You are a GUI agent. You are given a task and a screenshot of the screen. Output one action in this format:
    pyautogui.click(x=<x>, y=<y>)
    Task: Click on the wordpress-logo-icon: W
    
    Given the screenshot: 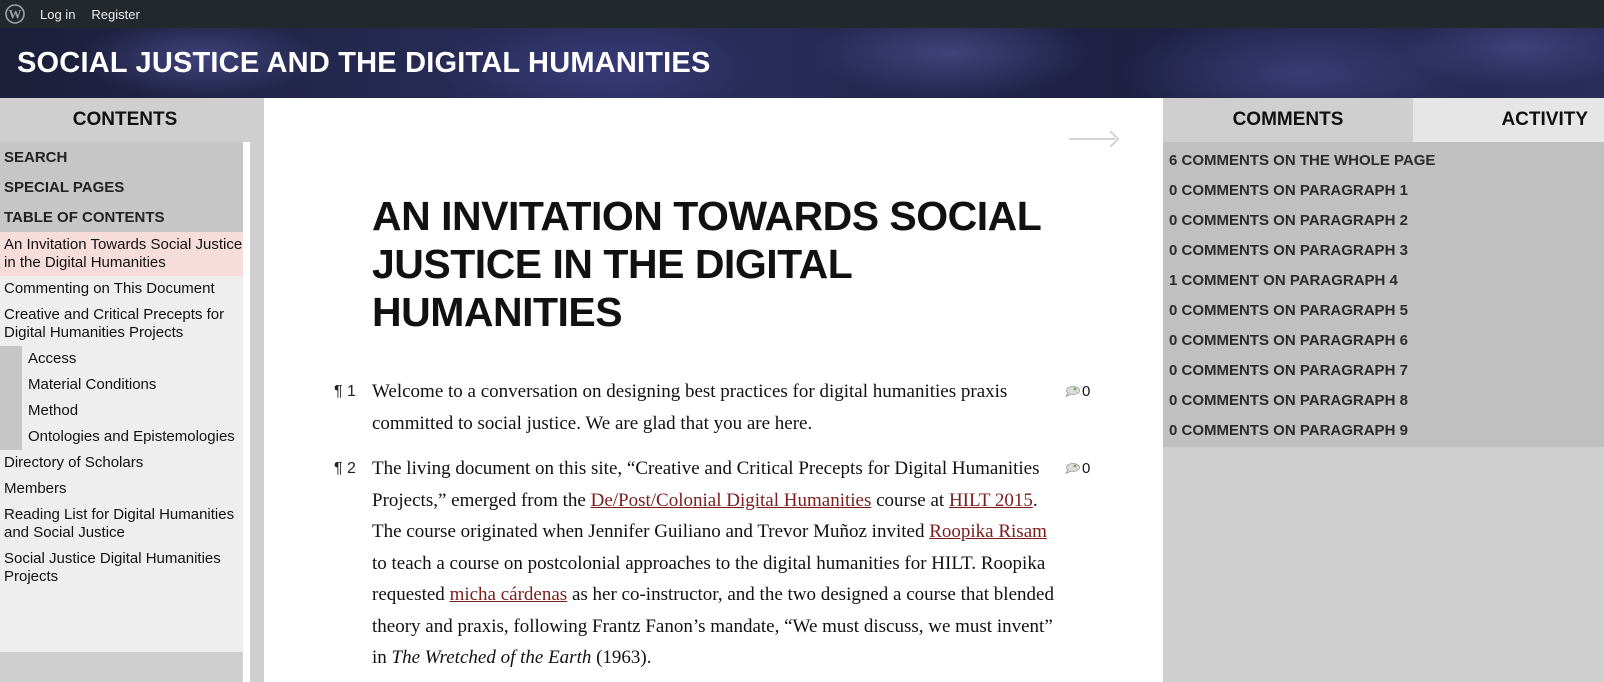 What is the action you would take?
    pyautogui.click(x=15, y=14)
    